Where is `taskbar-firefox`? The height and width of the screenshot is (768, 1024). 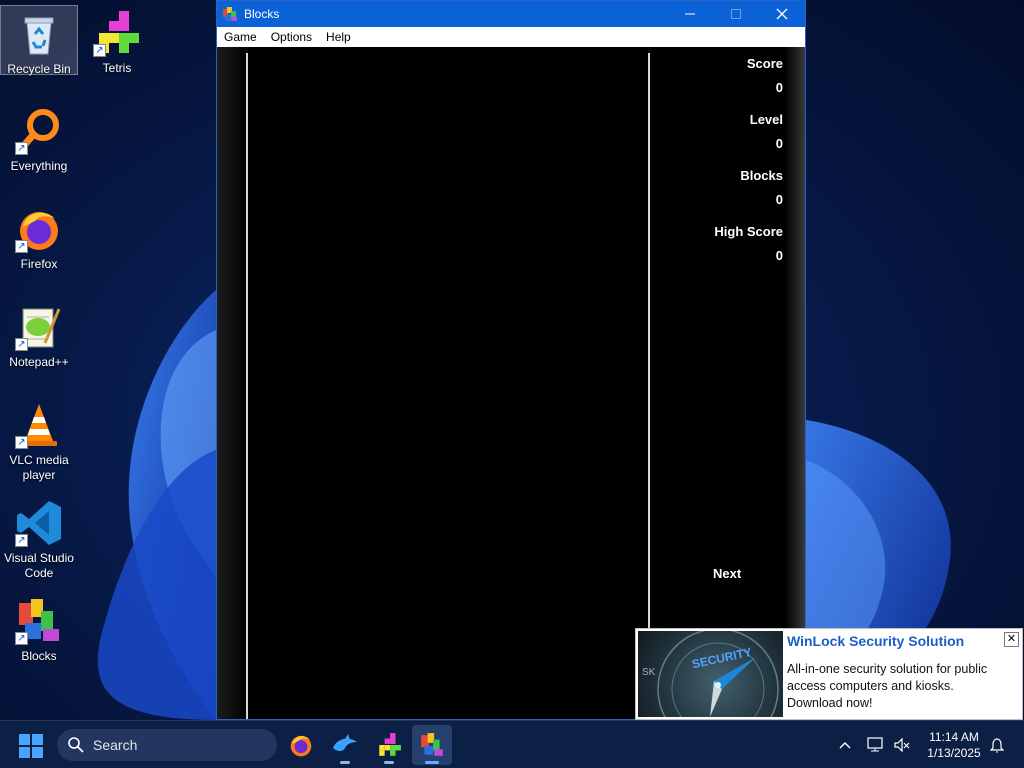
taskbar-firefox is located at coordinates (301, 745).